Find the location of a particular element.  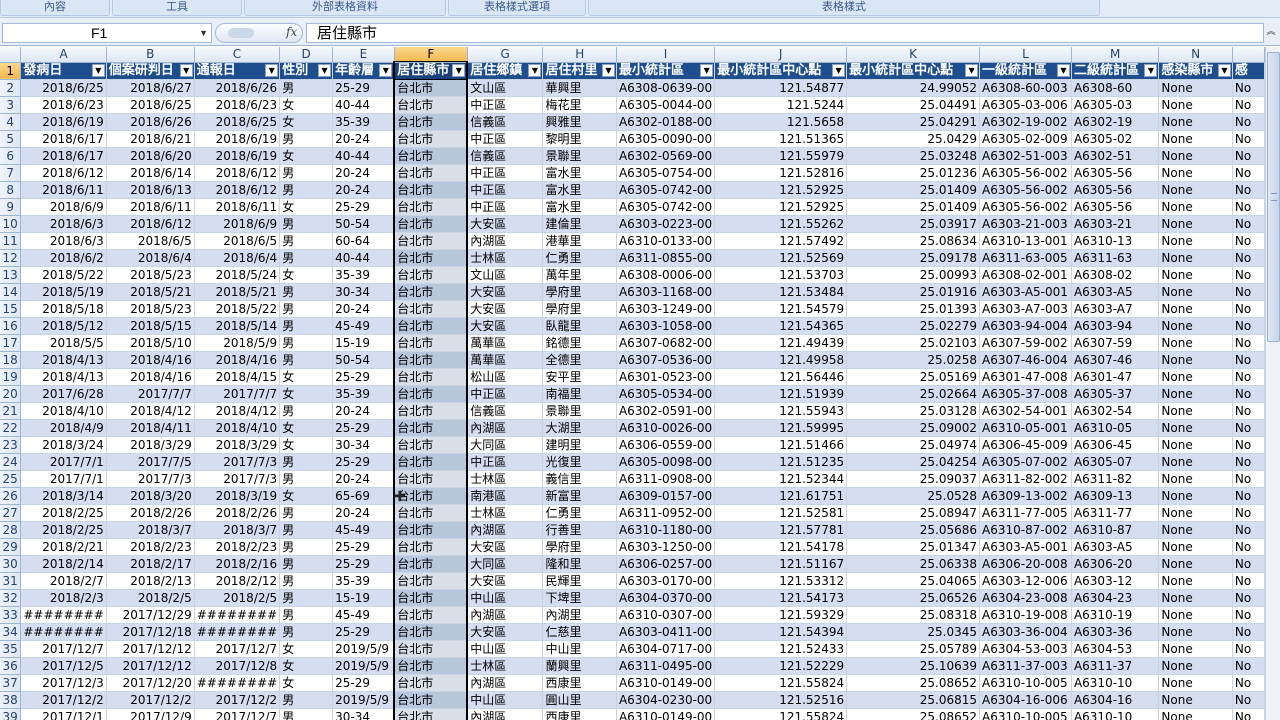

table-cell: 121.51466 is located at coordinates (781, 445).